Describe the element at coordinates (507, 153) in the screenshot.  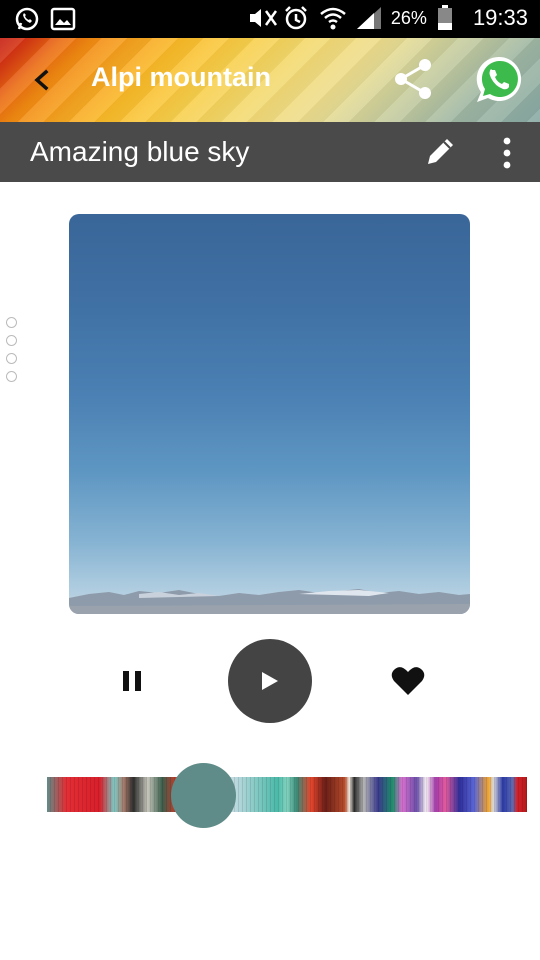
I see `more-vertical-icon` at that location.